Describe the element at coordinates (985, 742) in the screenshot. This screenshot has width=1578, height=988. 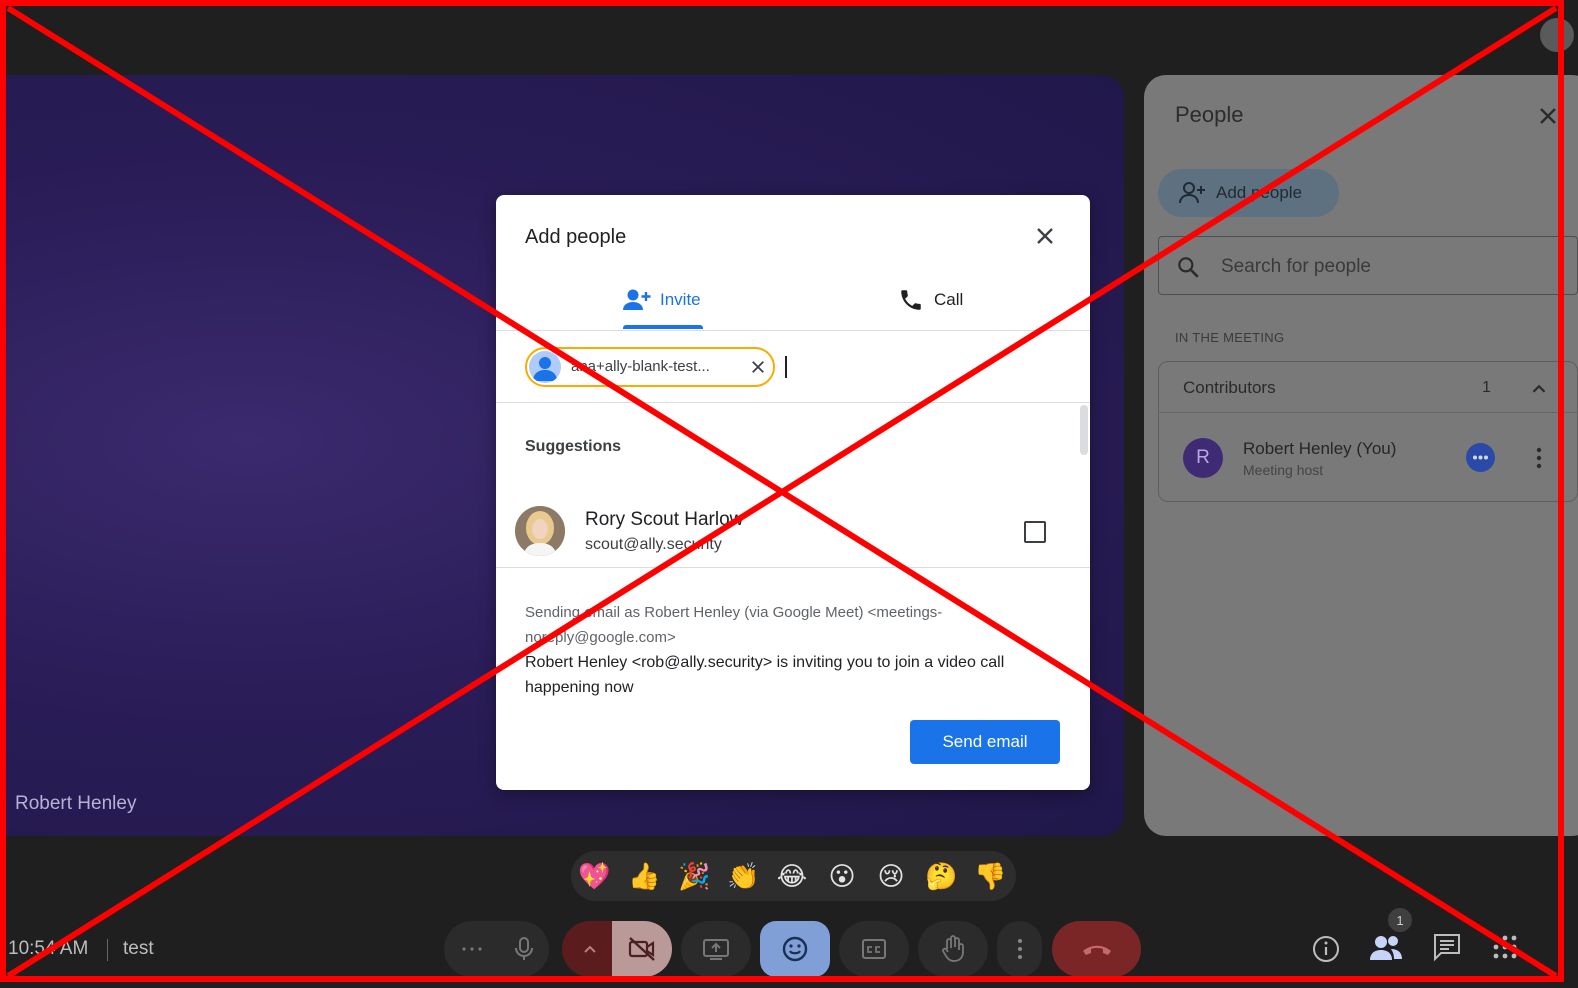
I see `send-email-button: Send email` at that location.